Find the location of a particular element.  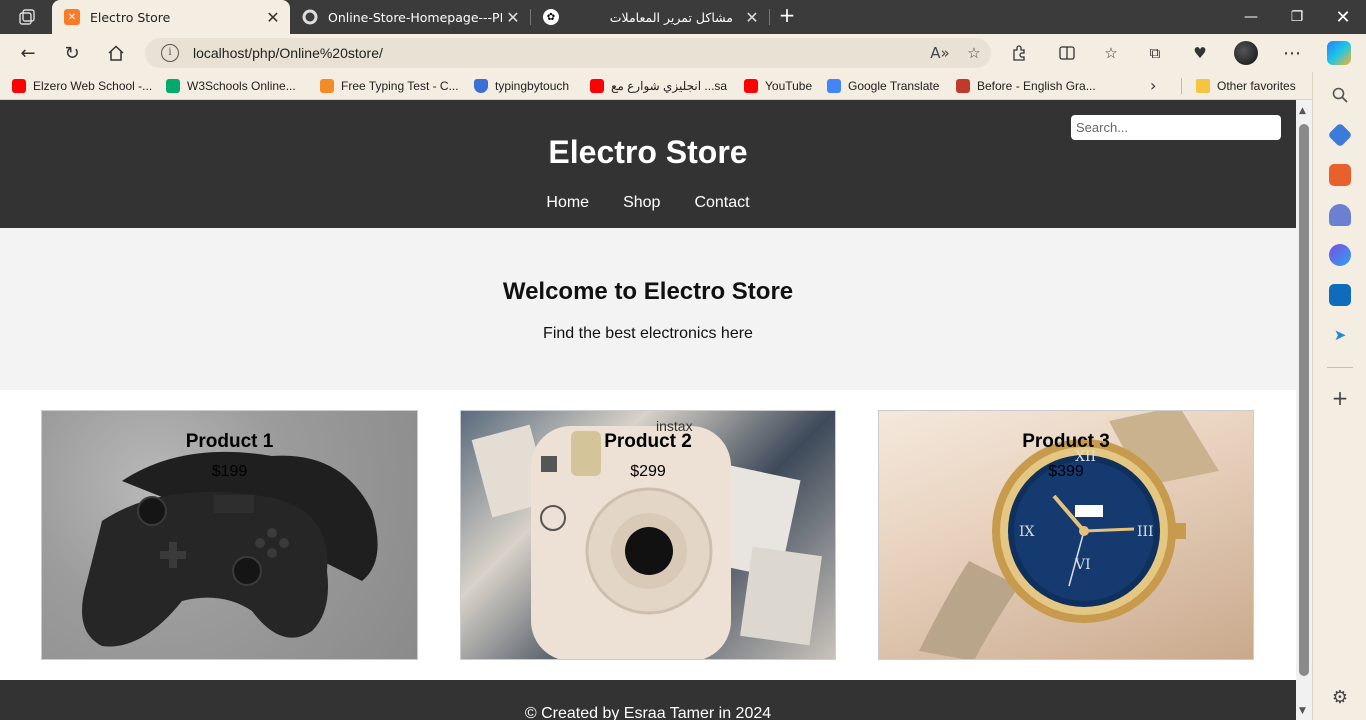

tab-github: Online-Store-Homepage---PHP- ✕ is located at coordinates (410, 17).